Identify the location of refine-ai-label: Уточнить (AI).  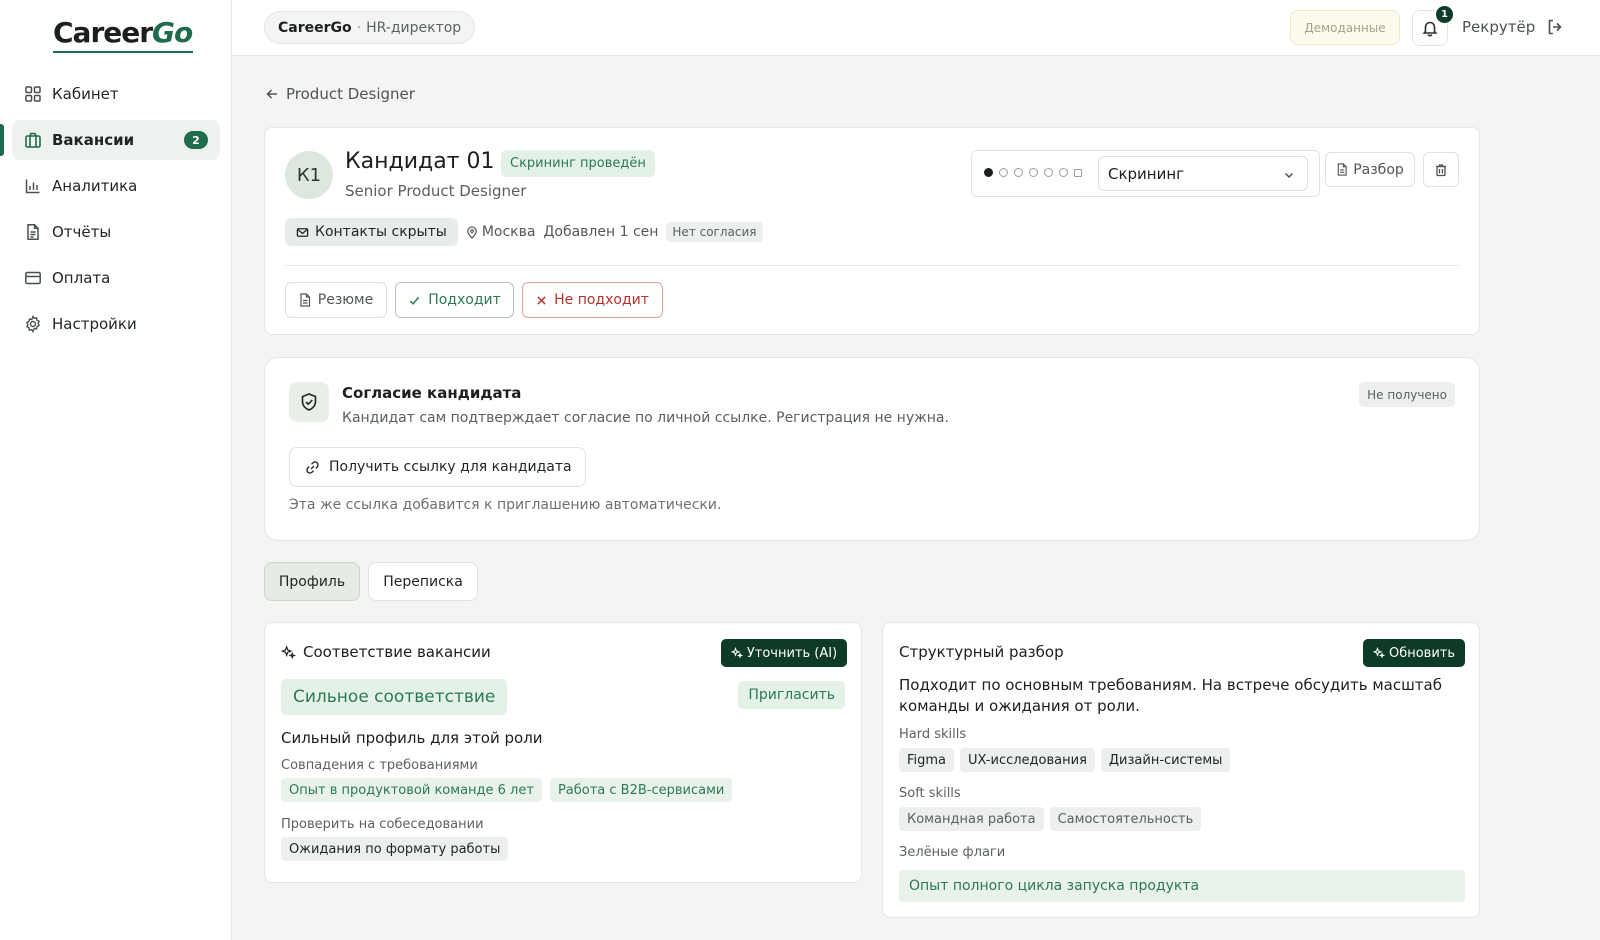
(792, 653).